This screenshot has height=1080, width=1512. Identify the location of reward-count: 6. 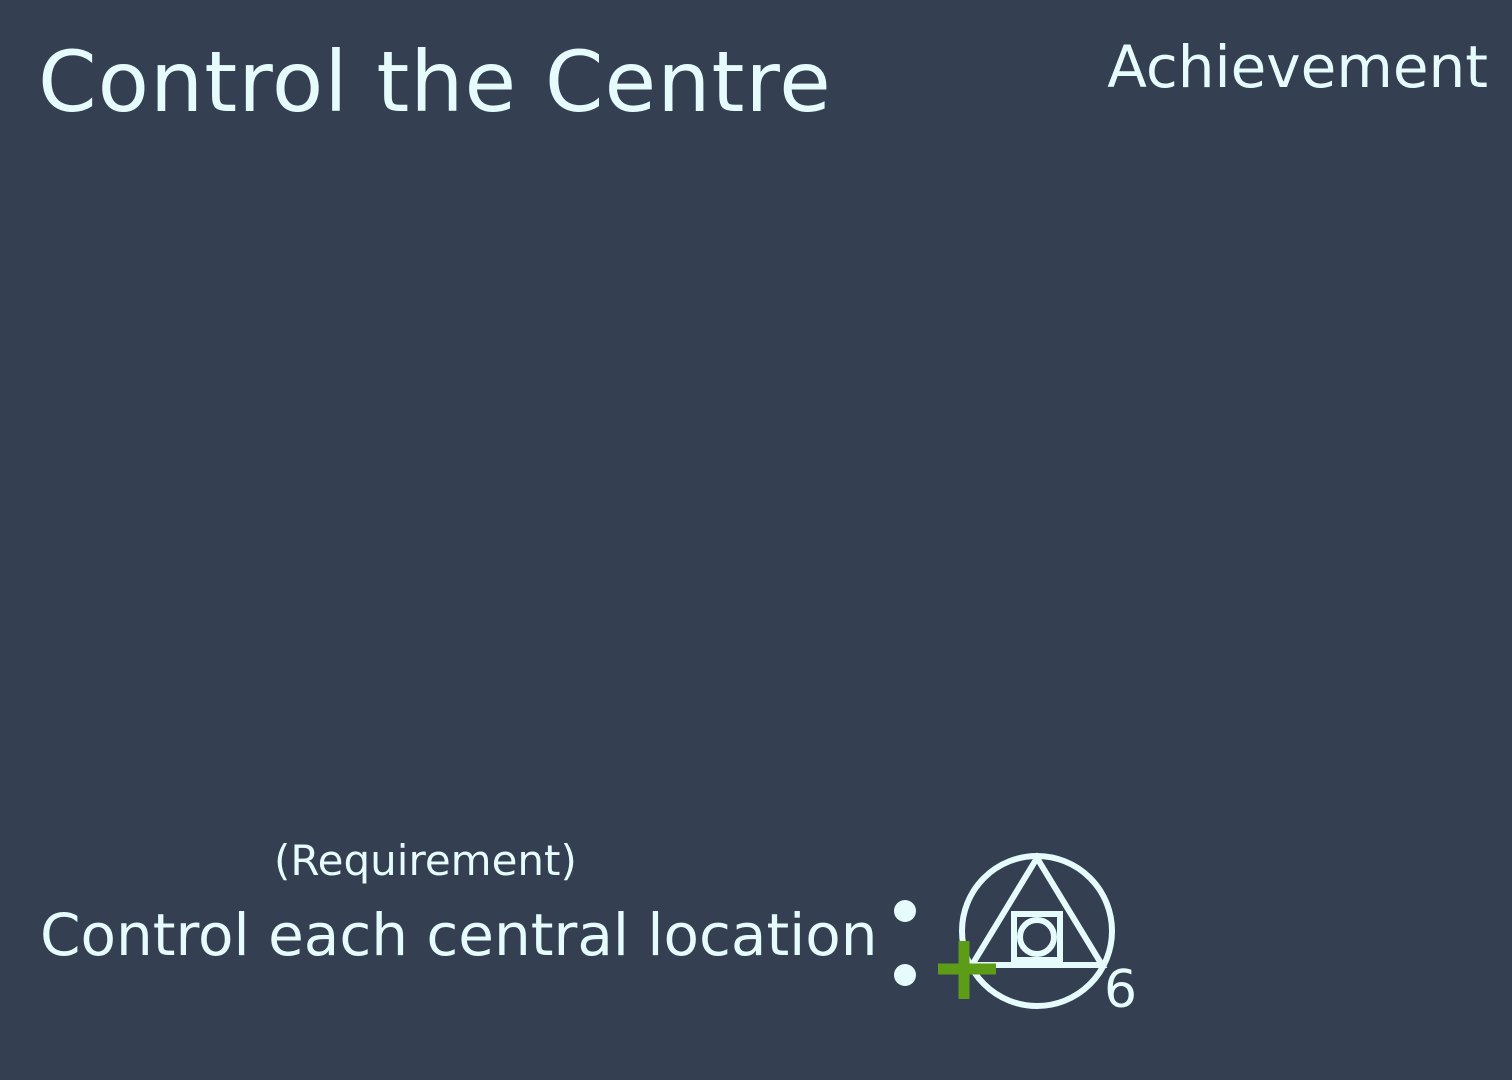
(1121, 990).